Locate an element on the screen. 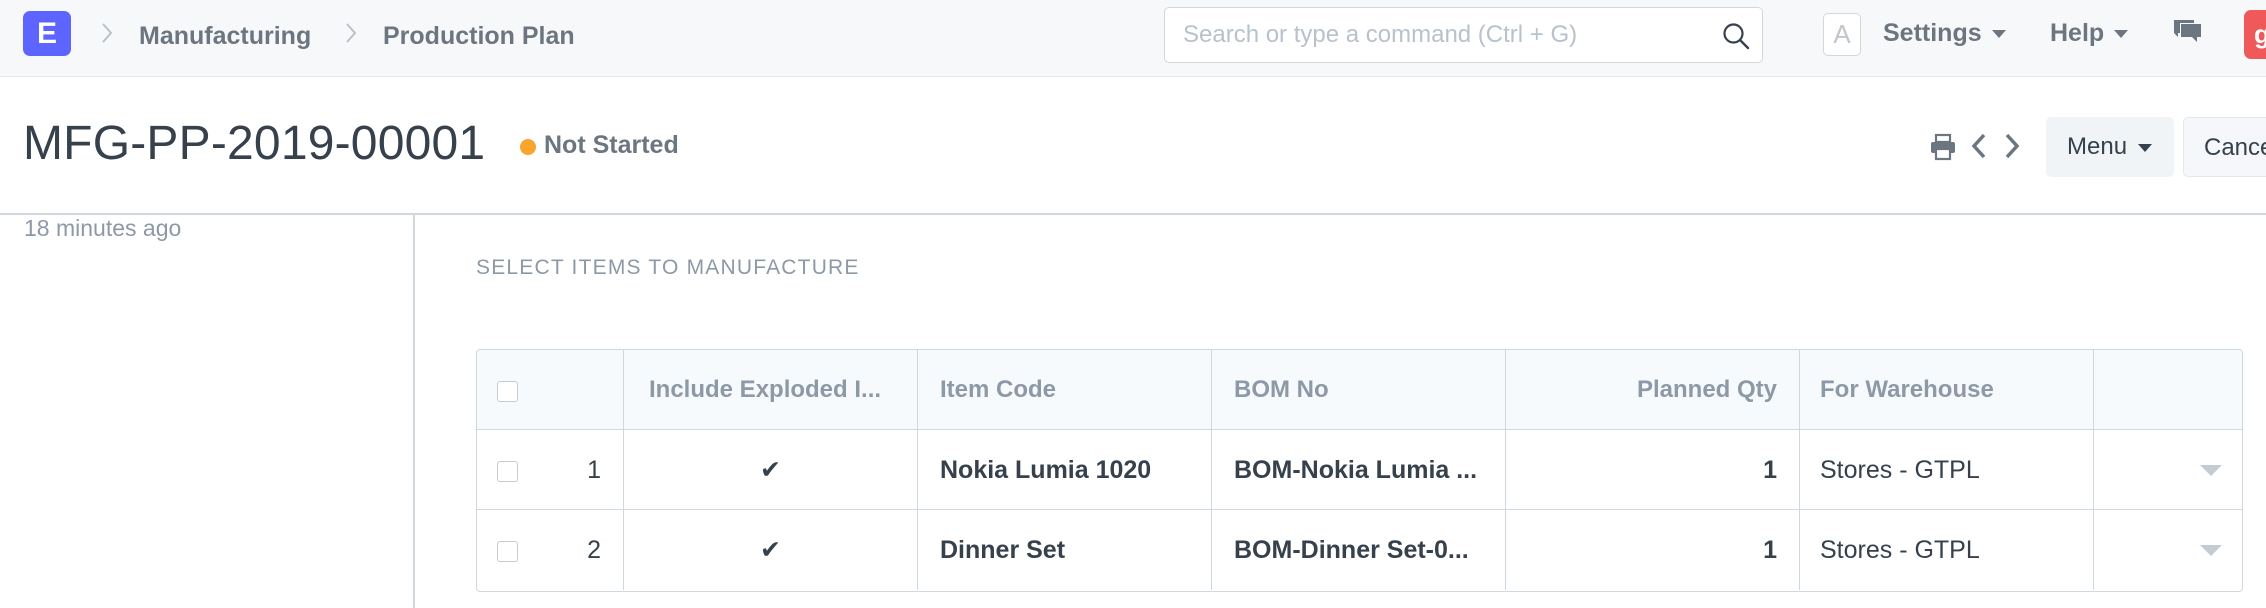 The width and height of the screenshot is (2266, 608). status-indicator is located at coordinates (528, 147).